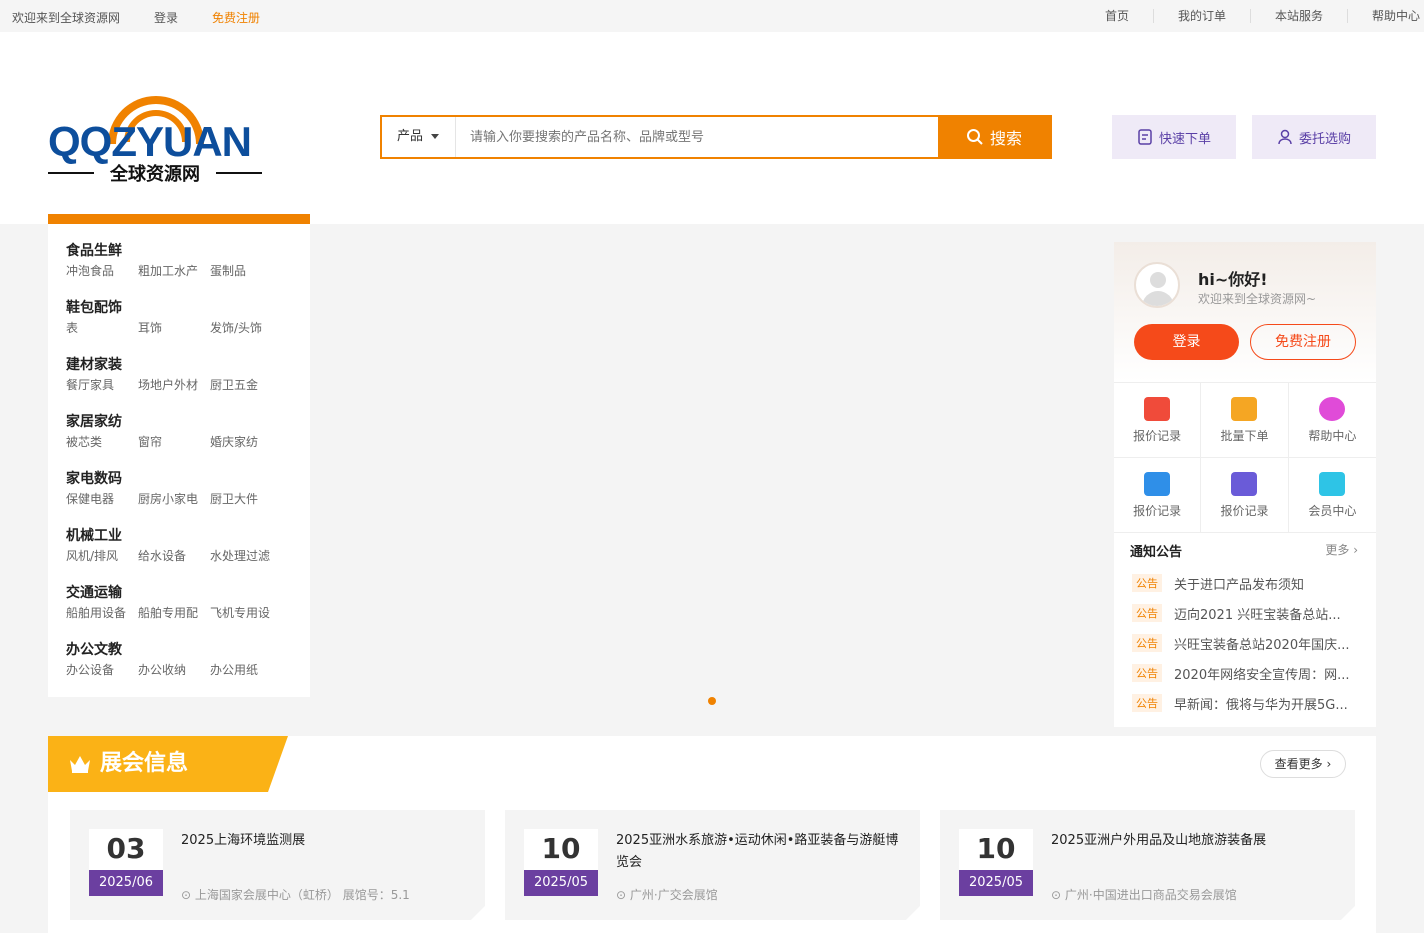 This screenshot has height=933, width=1424. I want to click on subcategory-link: 冲泡食品, so click(102, 270).